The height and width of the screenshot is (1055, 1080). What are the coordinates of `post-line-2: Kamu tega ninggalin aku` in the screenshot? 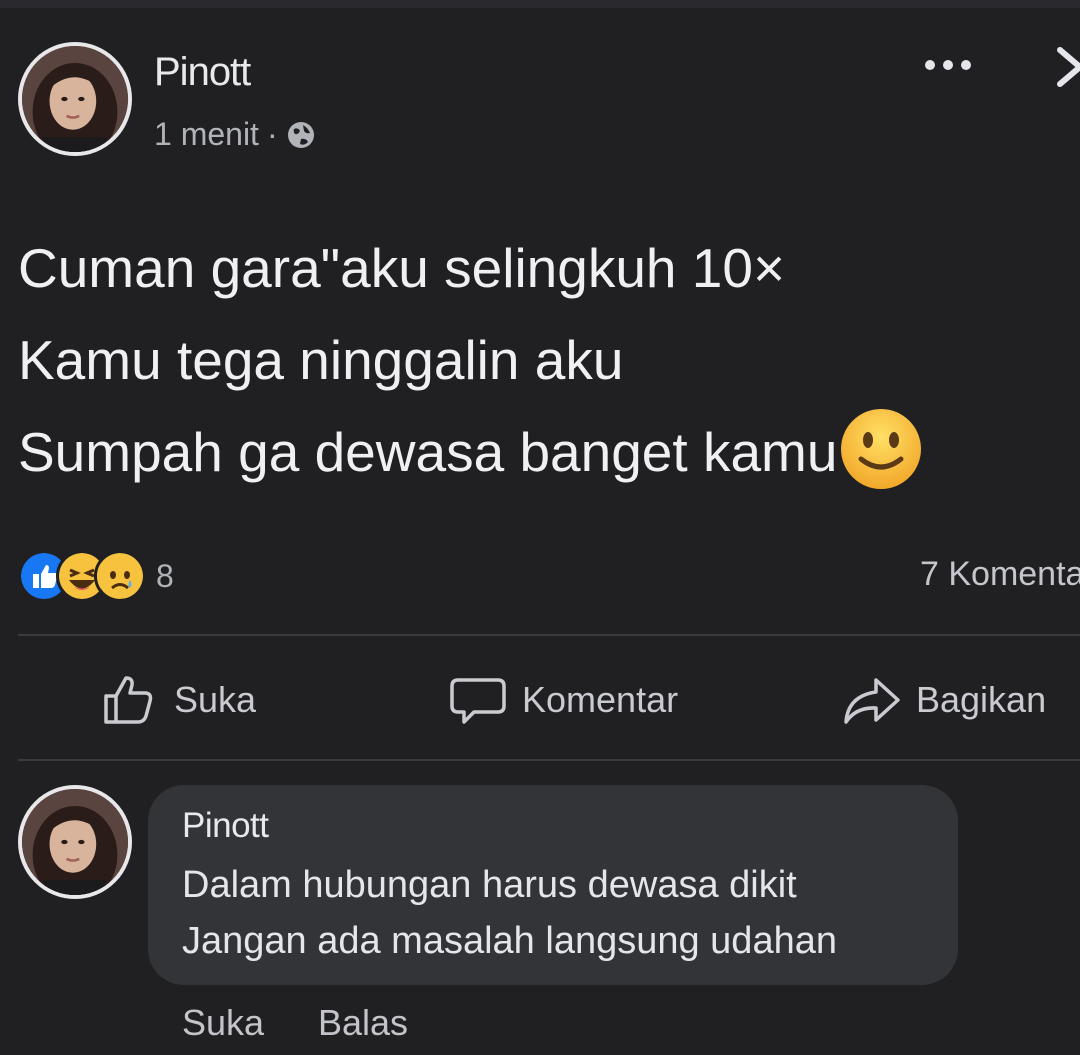 It's located at (321, 360).